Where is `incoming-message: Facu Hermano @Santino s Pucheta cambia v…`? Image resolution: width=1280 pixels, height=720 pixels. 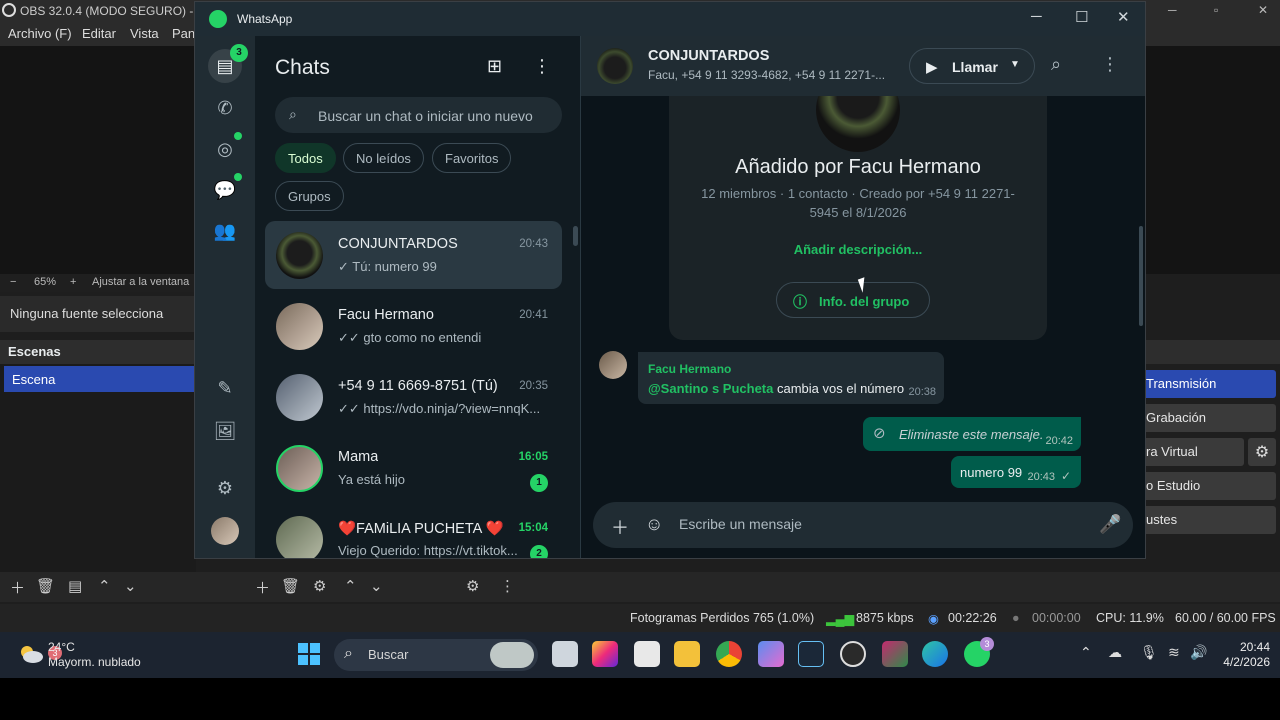
incoming-message: Facu Hermano @Santino s Pucheta cambia v… is located at coordinates (791, 378).